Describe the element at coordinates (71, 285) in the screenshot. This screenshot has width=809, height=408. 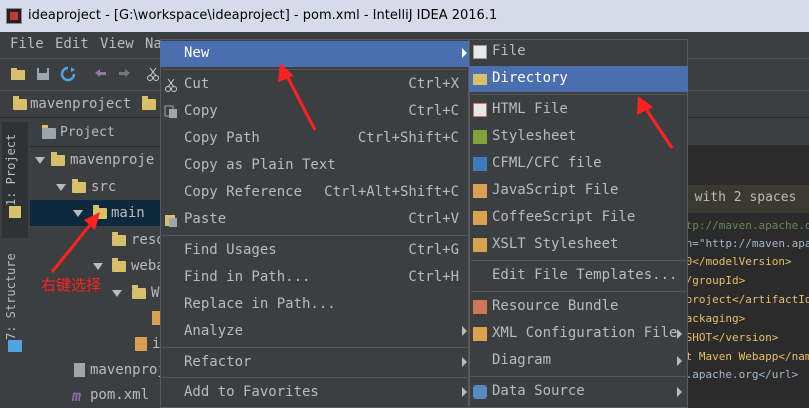
I see `annotation-text: 右键选择` at that location.